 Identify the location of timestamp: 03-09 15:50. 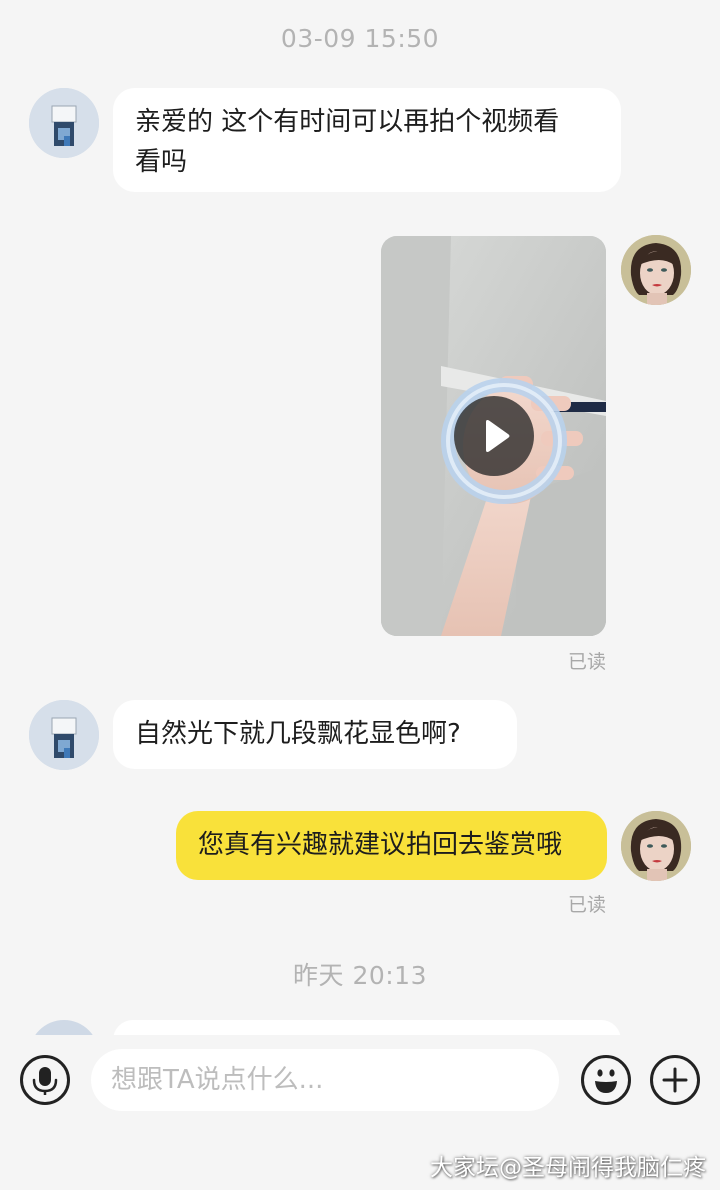
(360, 38).